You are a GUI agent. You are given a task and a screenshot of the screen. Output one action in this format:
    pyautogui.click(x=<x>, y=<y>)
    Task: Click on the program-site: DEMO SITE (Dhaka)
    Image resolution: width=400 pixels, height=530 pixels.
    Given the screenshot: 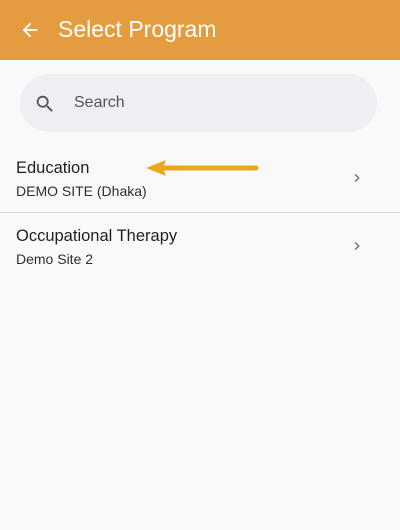 What is the action you would take?
    pyautogui.click(x=81, y=191)
    